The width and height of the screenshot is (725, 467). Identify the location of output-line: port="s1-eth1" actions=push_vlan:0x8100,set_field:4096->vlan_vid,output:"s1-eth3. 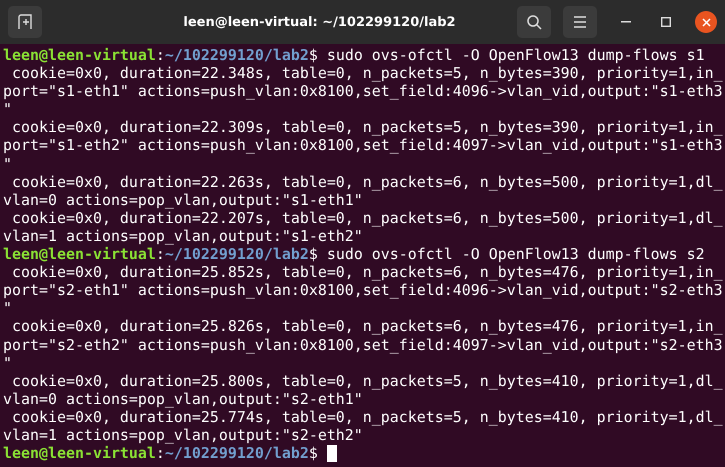
(363, 91).